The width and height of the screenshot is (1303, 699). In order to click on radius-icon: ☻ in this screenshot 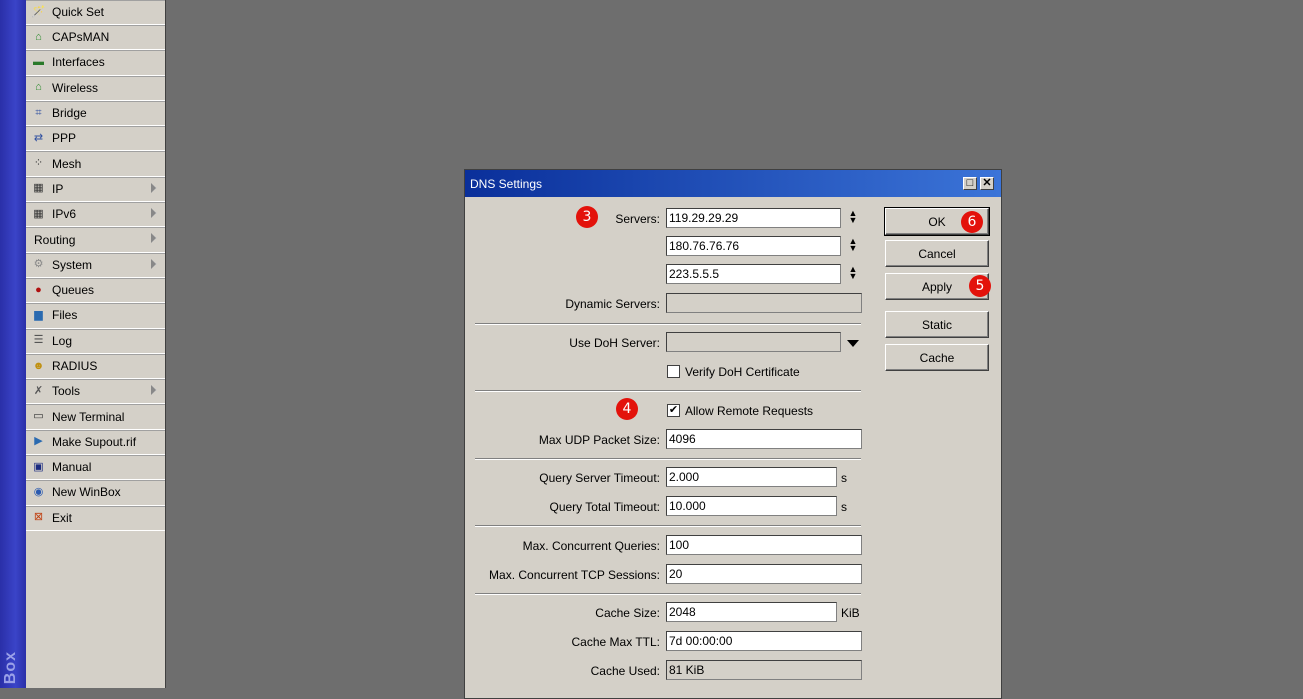, I will do `click(38, 365)`.